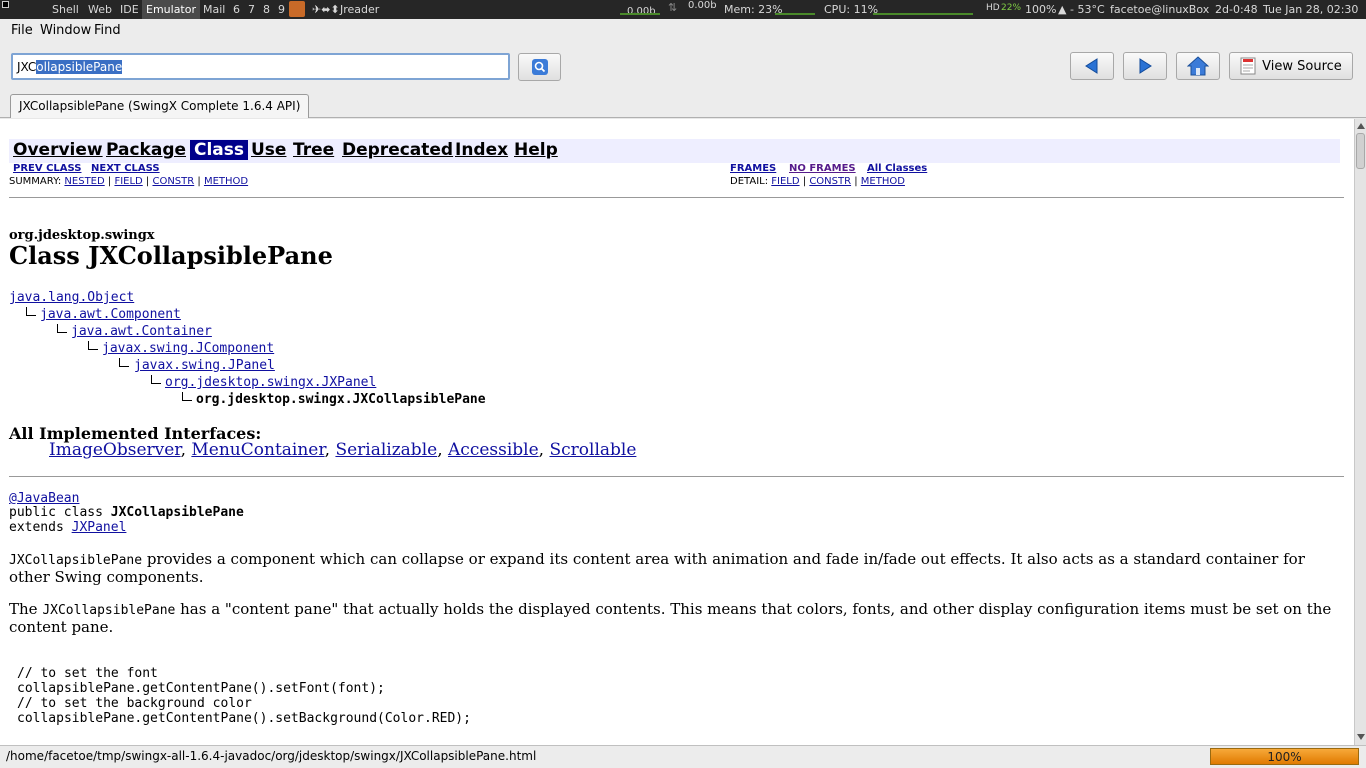 The width and height of the screenshot is (1366, 768). Describe the element at coordinates (883, 181) in the screenshot. I see `detail-method-link: METHOD` at that location.